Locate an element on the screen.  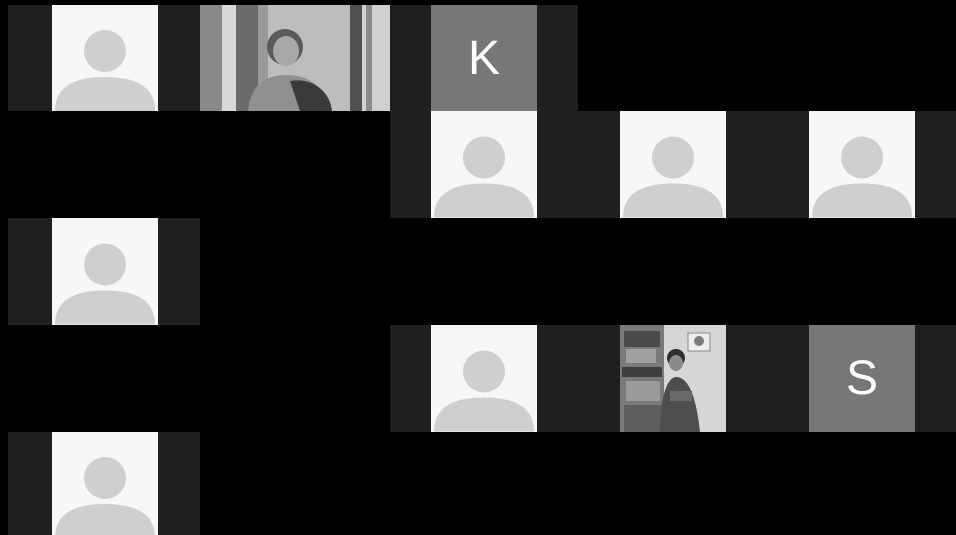
participant-initial: K is located at coordinates (483, 58).